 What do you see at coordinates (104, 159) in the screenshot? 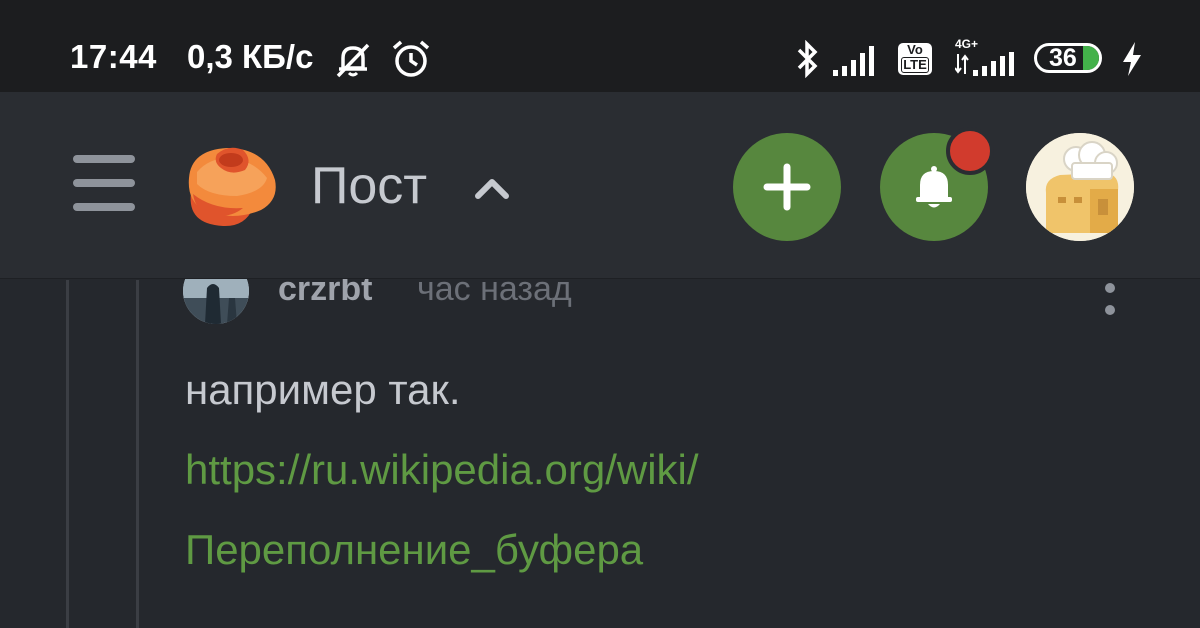
I see `menu-icon` at bounding box center [104, 159].